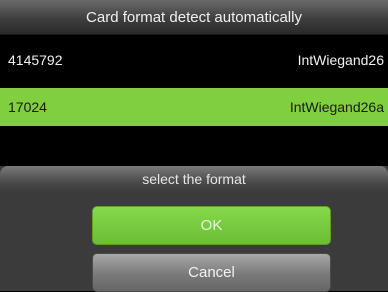 Image resolution: width=388 pixels, height=292 pixels. What do you see at coordinates (340, 60) in the screenshot?
I see `card-format: IntWiegand26` at bounding box center [340, 60].